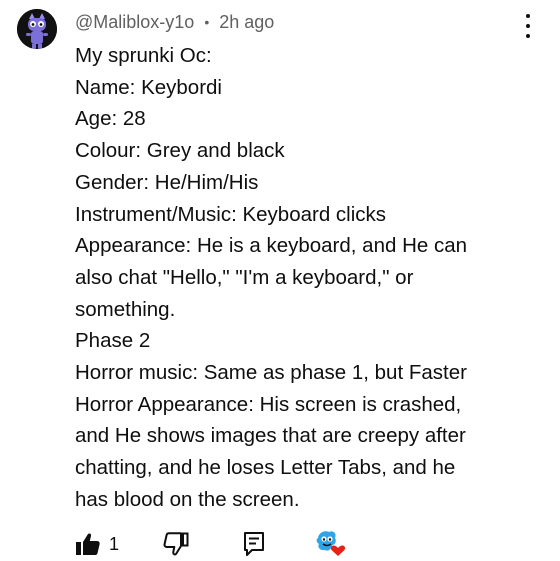 Image resolution: width=560 pixels, height=561 pixels. Describe the element at coordinates (134, 22) in the screenshot. I see `username: @Maliblox-y1o` at that location.